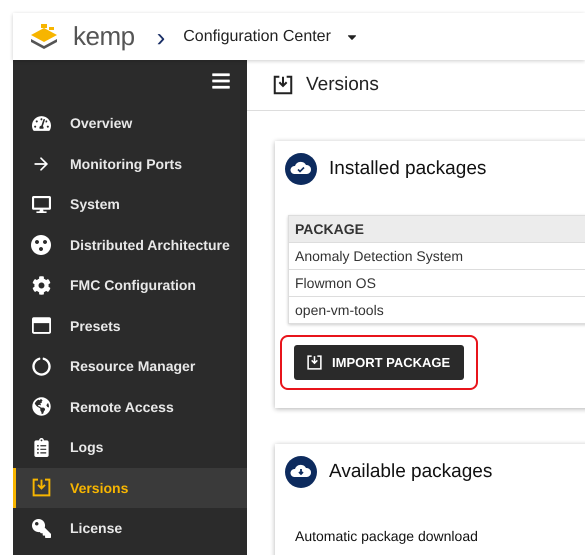  Describe the element at coordinates (41, 447) in the screenshot. I see `clipboard-icon` at that location.